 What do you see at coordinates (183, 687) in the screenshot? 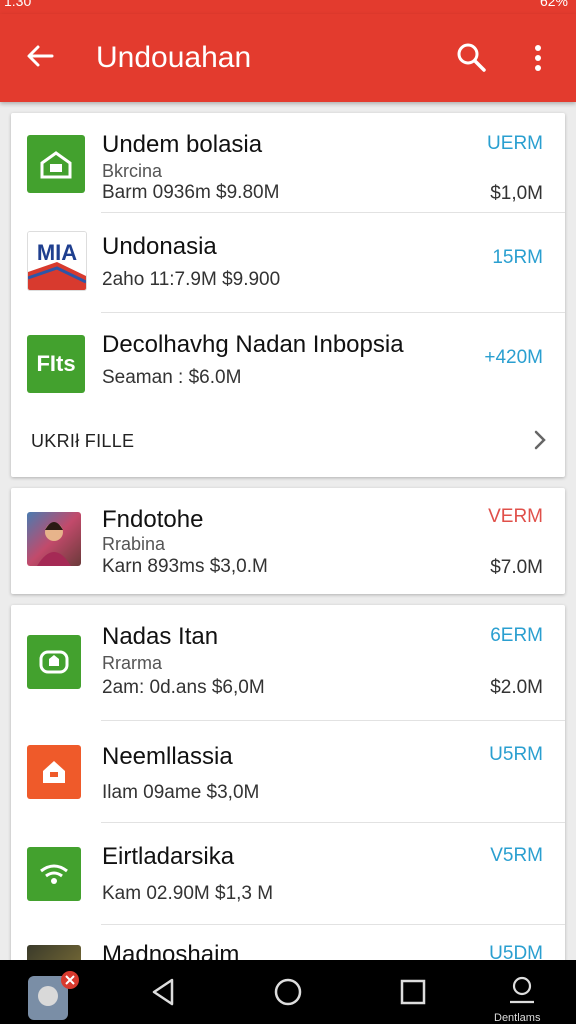
I see `item-meta: 2am: 0d.ans $6,0M` at bounding box center [183, 687].